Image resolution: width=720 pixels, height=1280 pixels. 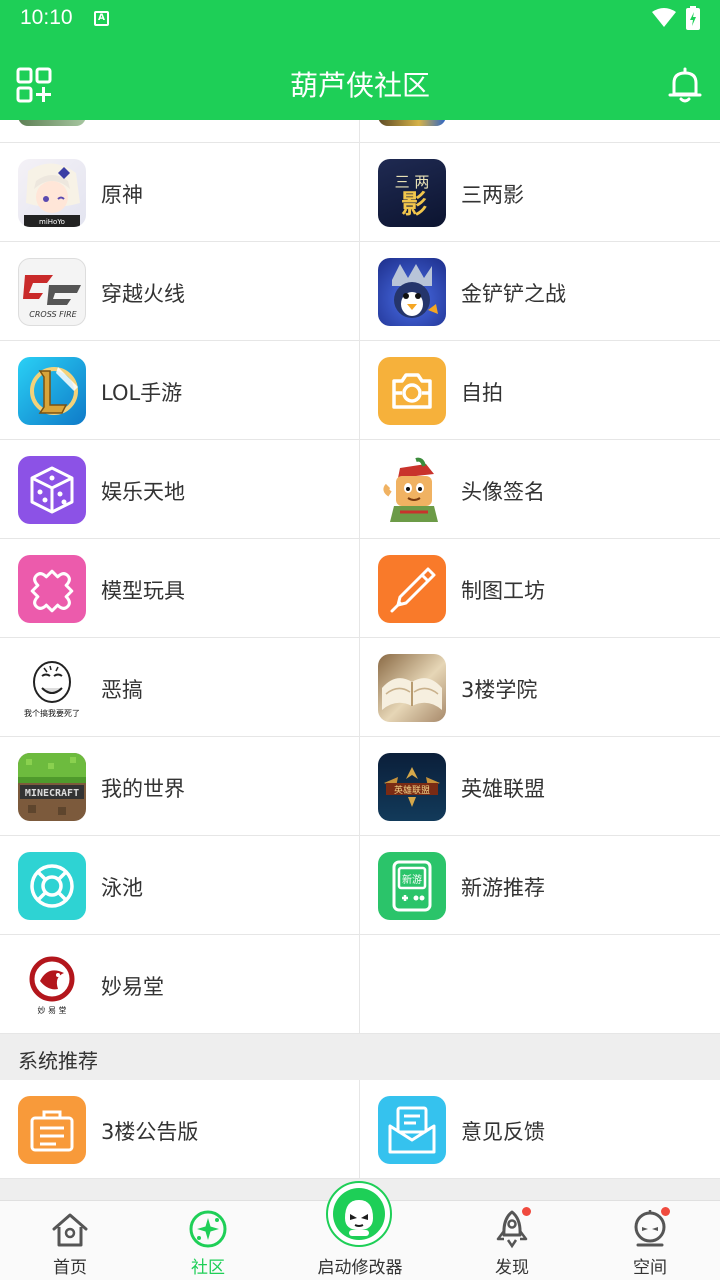 I want to click on tab-label: 首页, so click(x=70, y=1268).